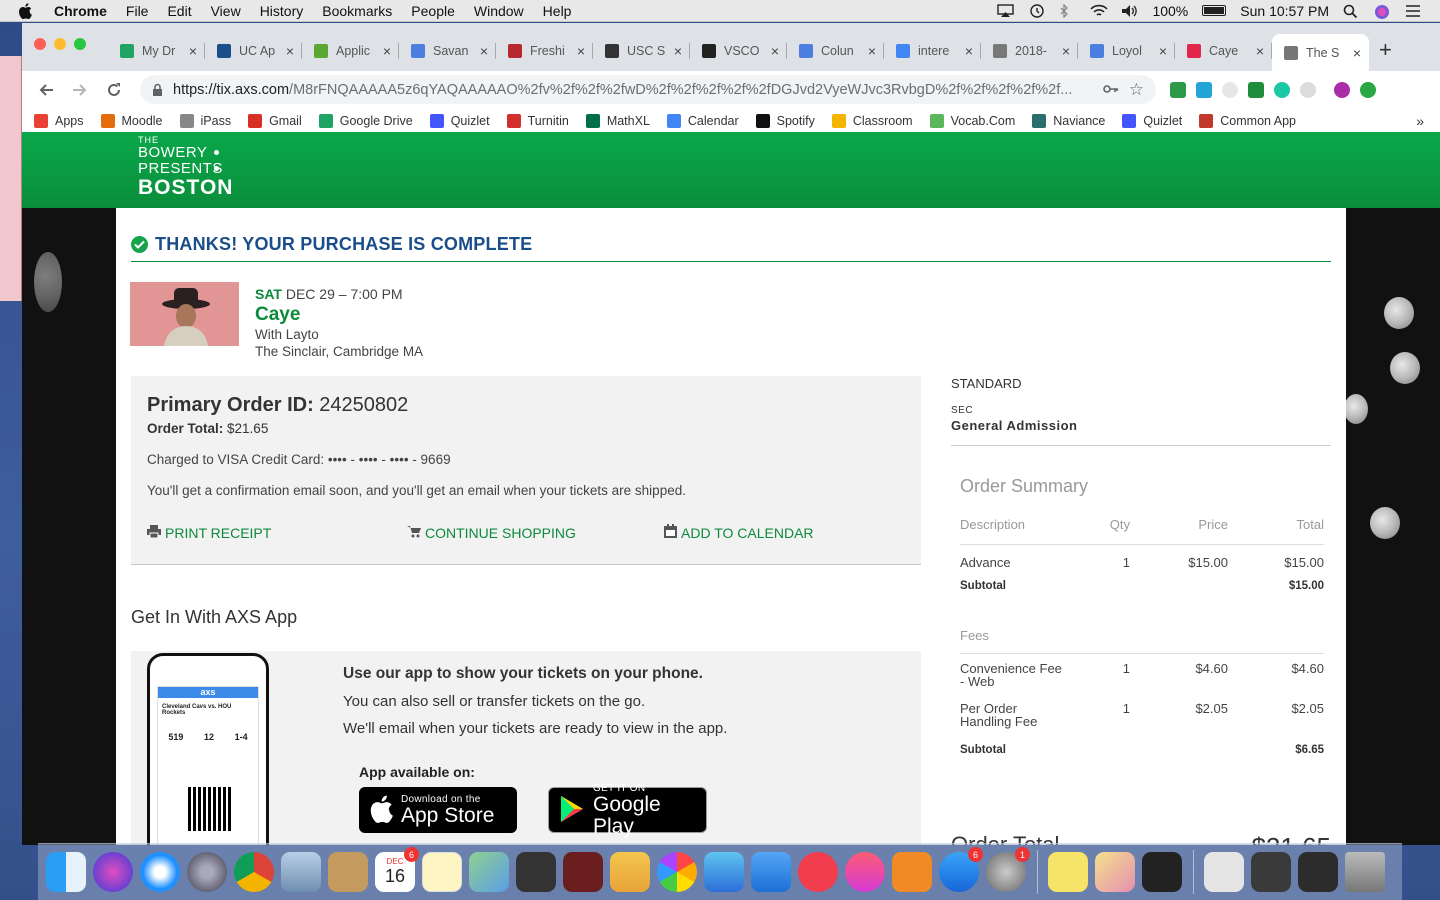 The width and height of the screenshot is (1440, 900). I want to click on music-file-icon, so click(1224, 872).